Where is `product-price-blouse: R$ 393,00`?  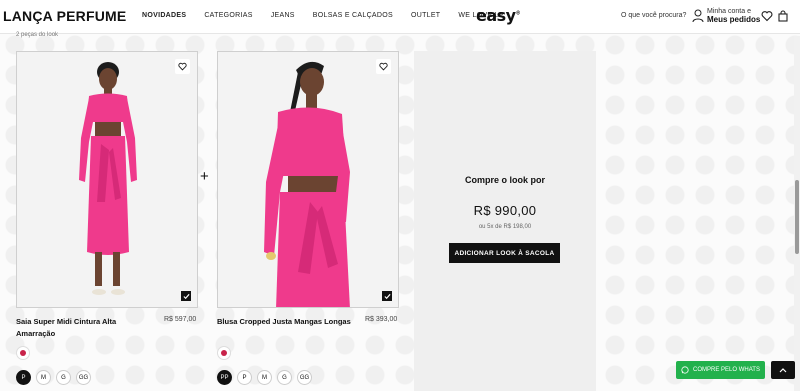 product-price-blouse: R$ 393,00 is located at coordinates (381, 319).